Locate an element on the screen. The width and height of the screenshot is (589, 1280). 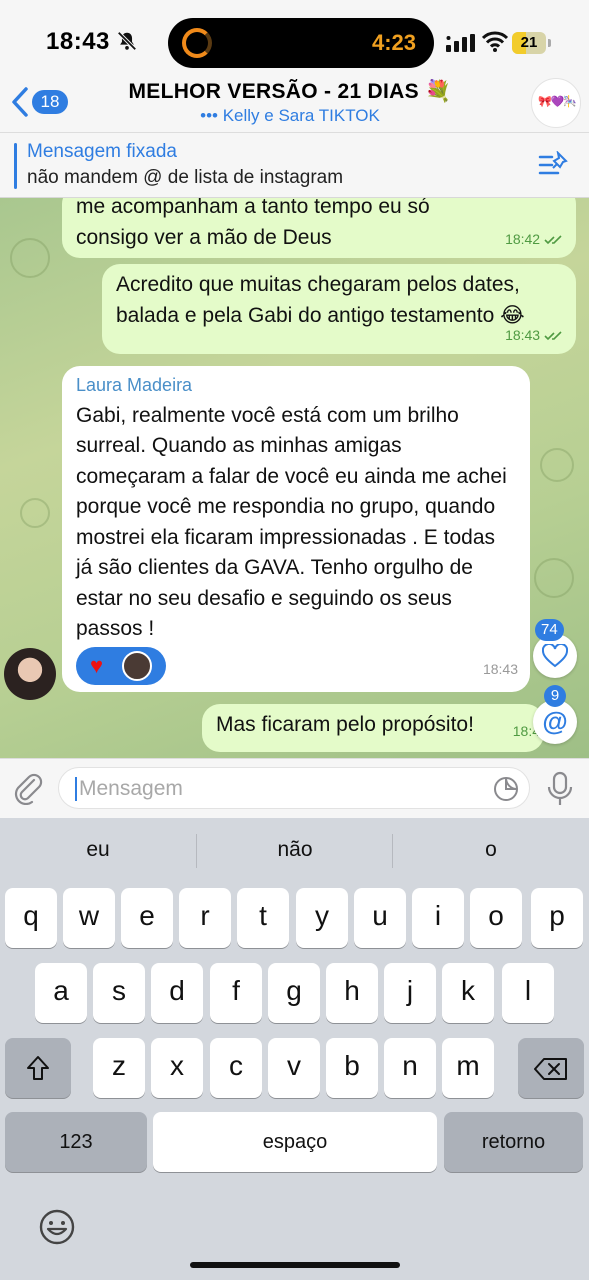
chat-title: MELHOR VERSÃO - 21 DIAS 💐 is located at coordinates (290, 92).